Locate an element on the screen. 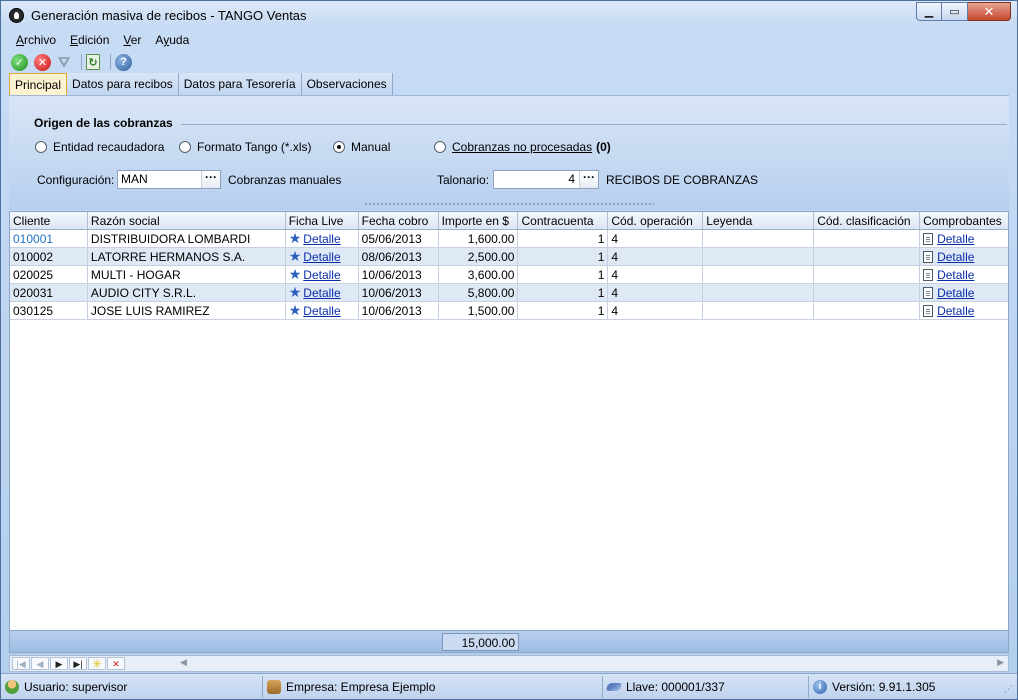  cell-importe: 5,800.00 is located at coordinates (479, 292).